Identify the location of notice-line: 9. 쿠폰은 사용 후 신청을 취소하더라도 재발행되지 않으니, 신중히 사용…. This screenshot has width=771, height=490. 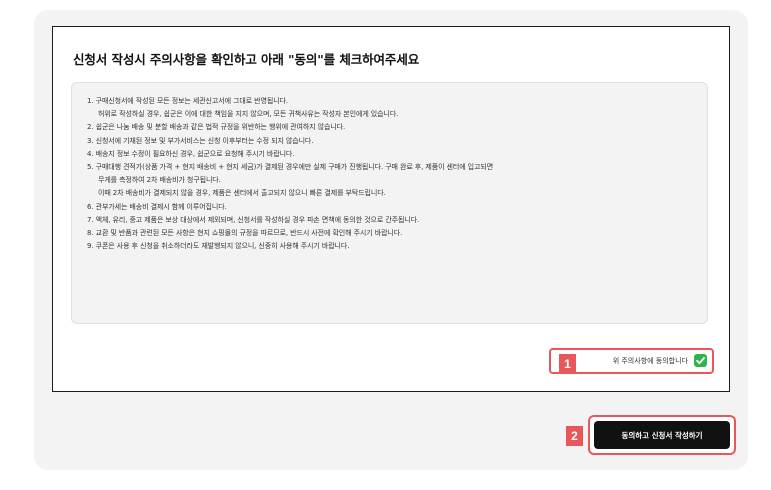
(218, 246).